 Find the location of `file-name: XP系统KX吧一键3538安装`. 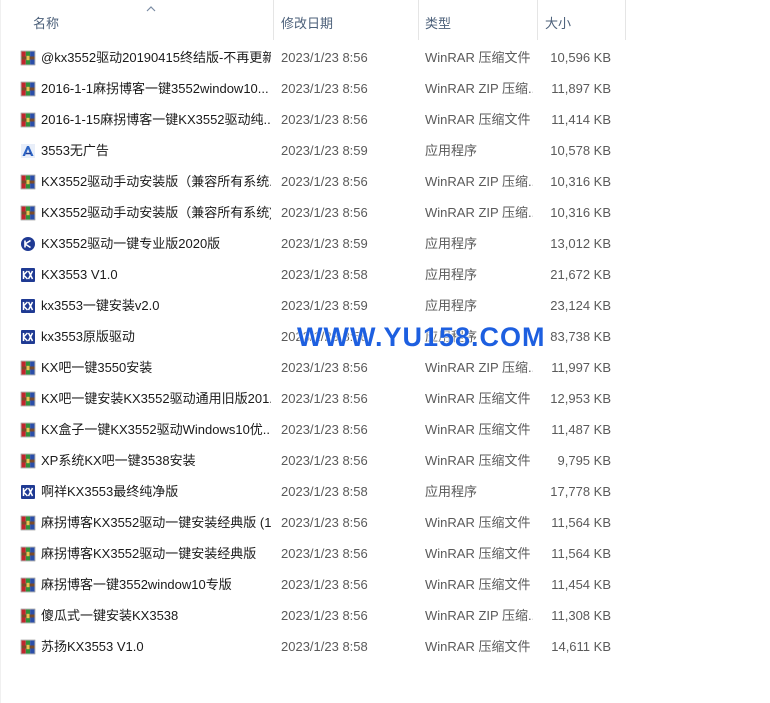

file-name: XP系统KX吧一键3538安装 is located at coordinates (118, 460).